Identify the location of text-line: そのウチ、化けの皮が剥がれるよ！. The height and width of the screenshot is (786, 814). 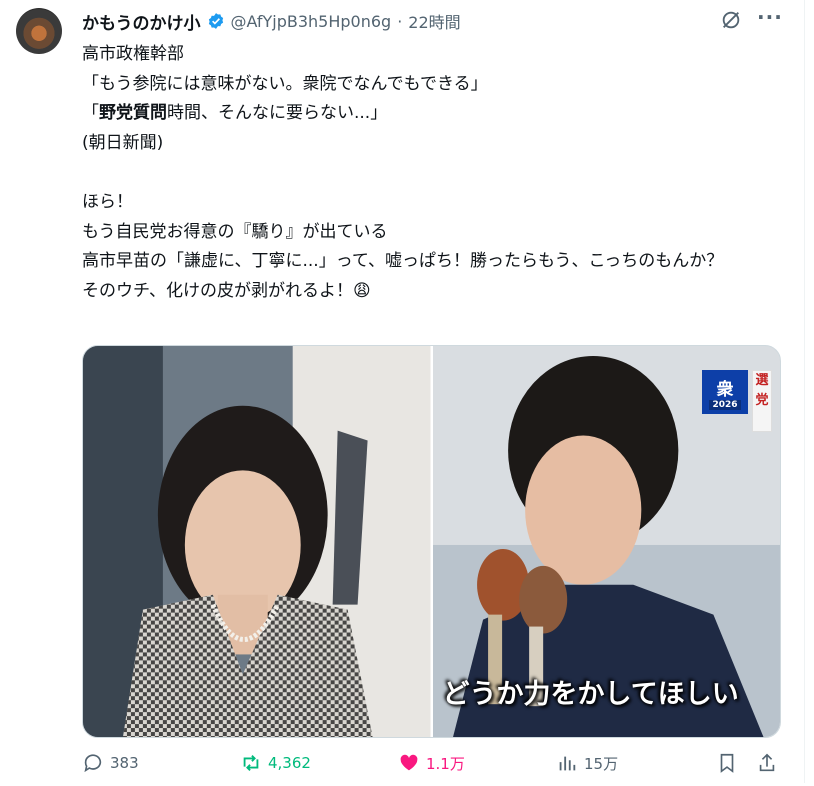
(217, 290).